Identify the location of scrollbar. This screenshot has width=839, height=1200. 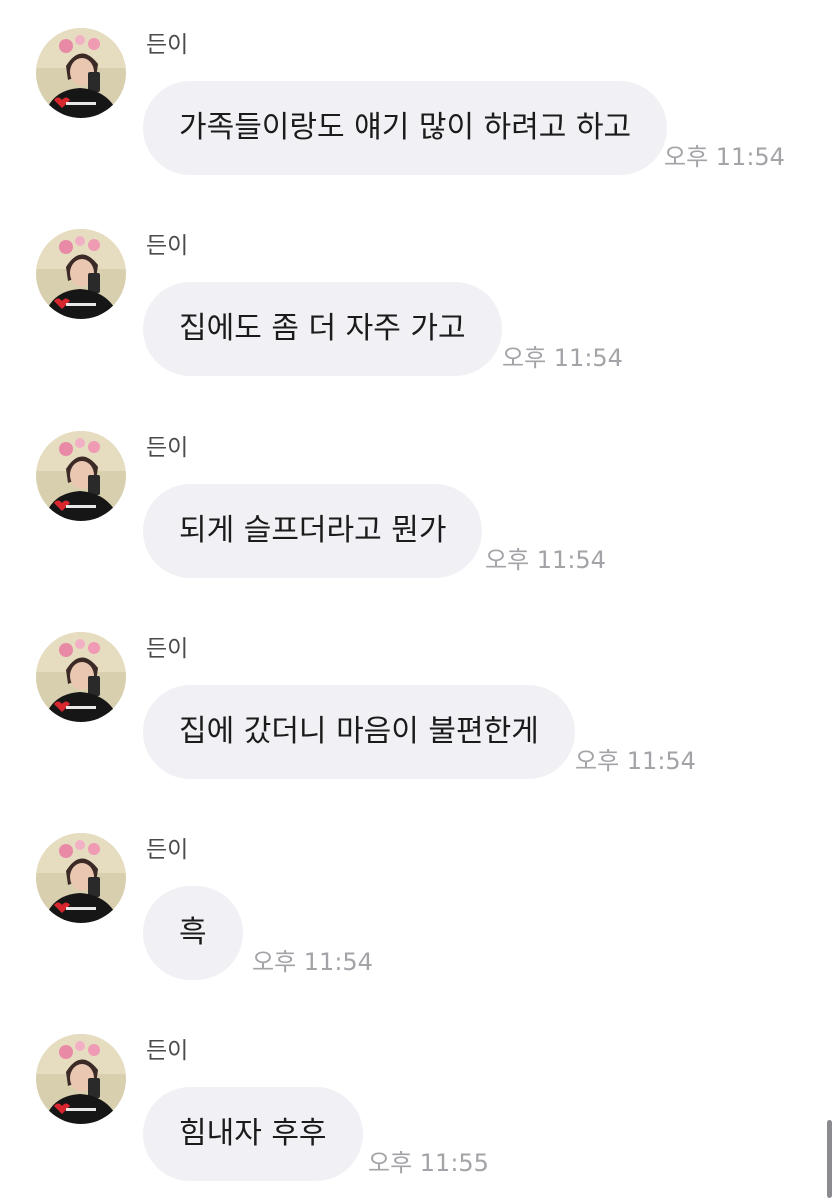
(829, 1159).